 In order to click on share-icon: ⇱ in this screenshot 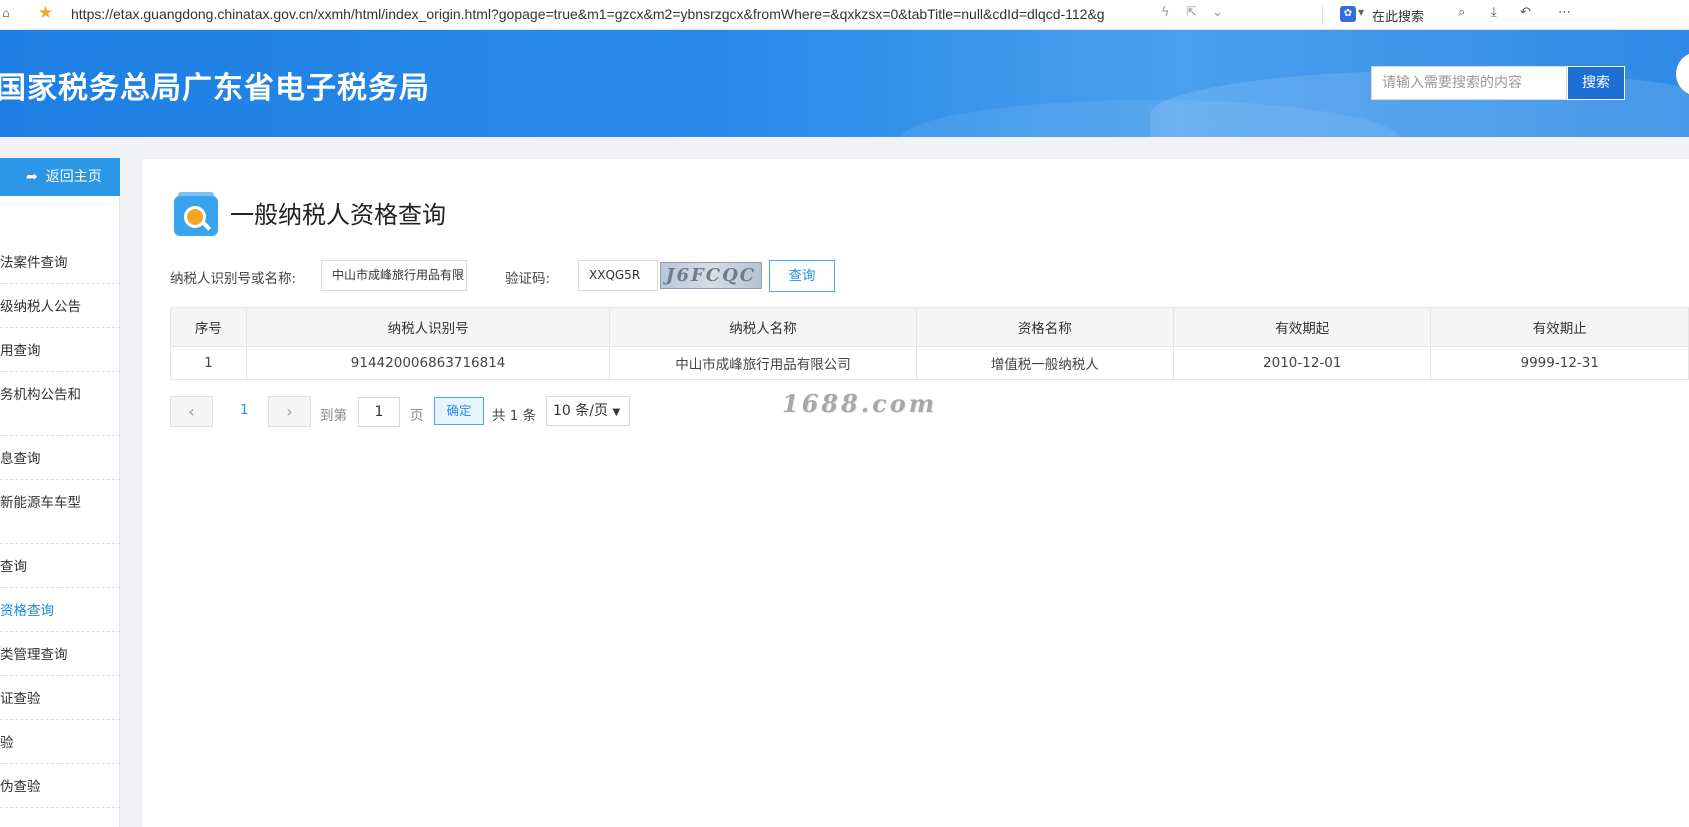, I will do `click(1191, 12)`.